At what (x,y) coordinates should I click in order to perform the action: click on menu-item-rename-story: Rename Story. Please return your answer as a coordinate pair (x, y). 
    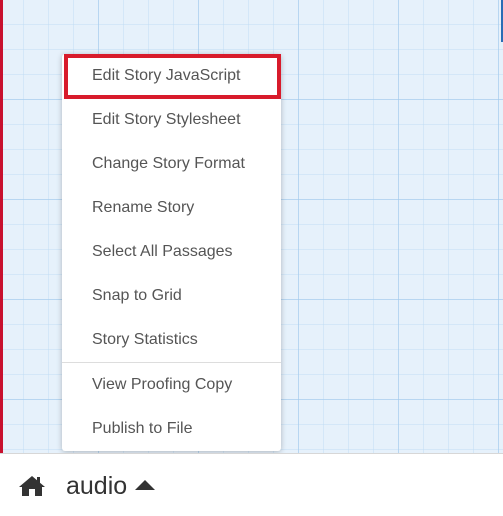
    Looking at the image, I should click on (171, 208).